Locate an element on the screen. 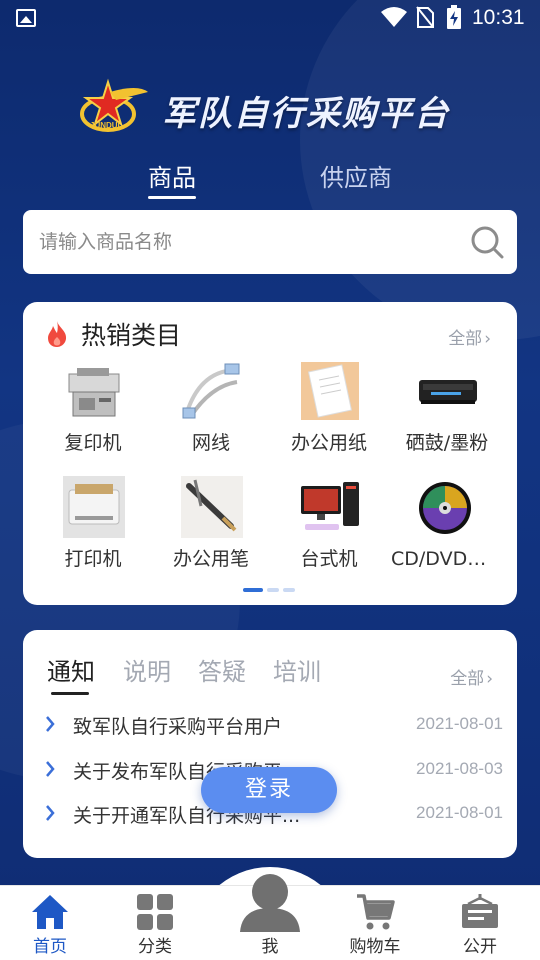 Image resolution: width=540 pixels, height=960 pixels. hot-categories-more-link: 全部 › is located at coordinates (469, 336).